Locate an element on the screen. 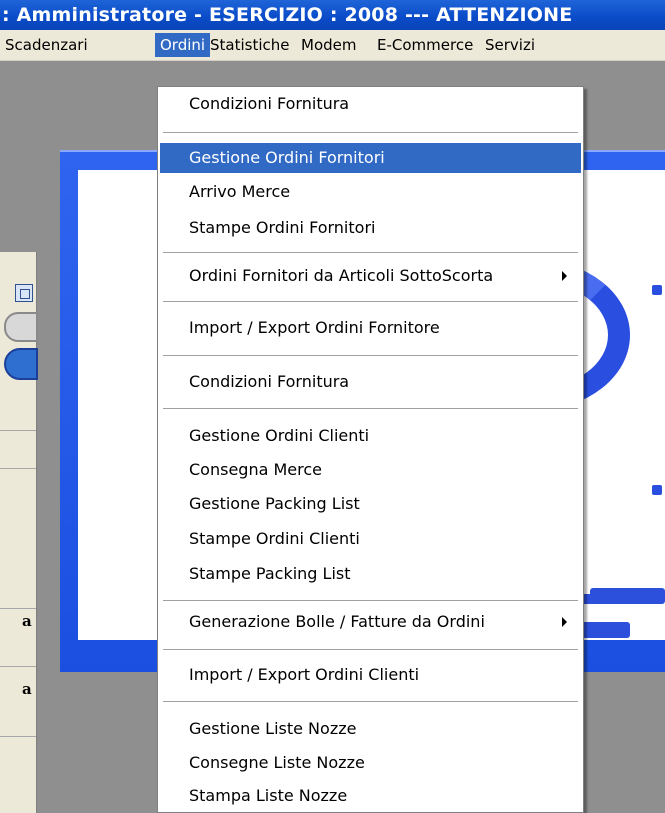  menu-item-generazione-bolle-fatture: Generazione Bolle / Fatture da Ordini is located at coordinates (370, 622).